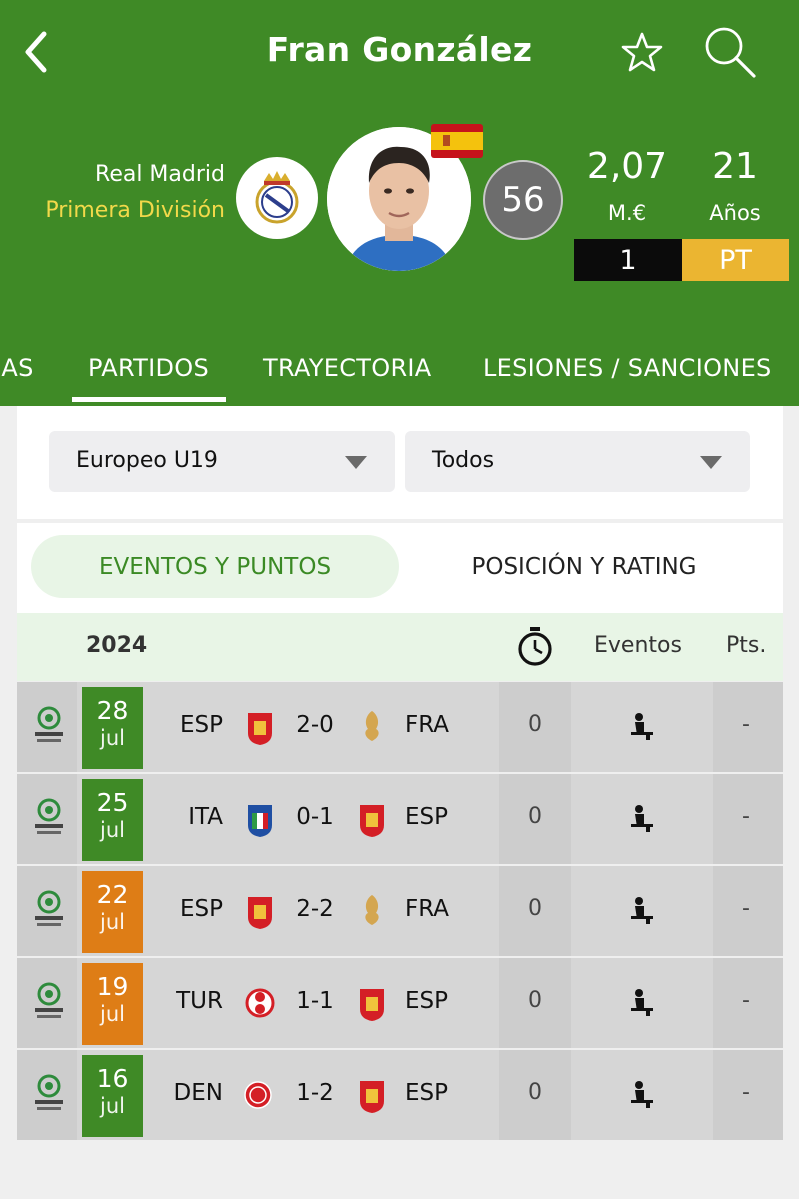  Describe the element at coordinates (746, 645) in the screenshot. I see `points-column-header: Pts.` at that location.